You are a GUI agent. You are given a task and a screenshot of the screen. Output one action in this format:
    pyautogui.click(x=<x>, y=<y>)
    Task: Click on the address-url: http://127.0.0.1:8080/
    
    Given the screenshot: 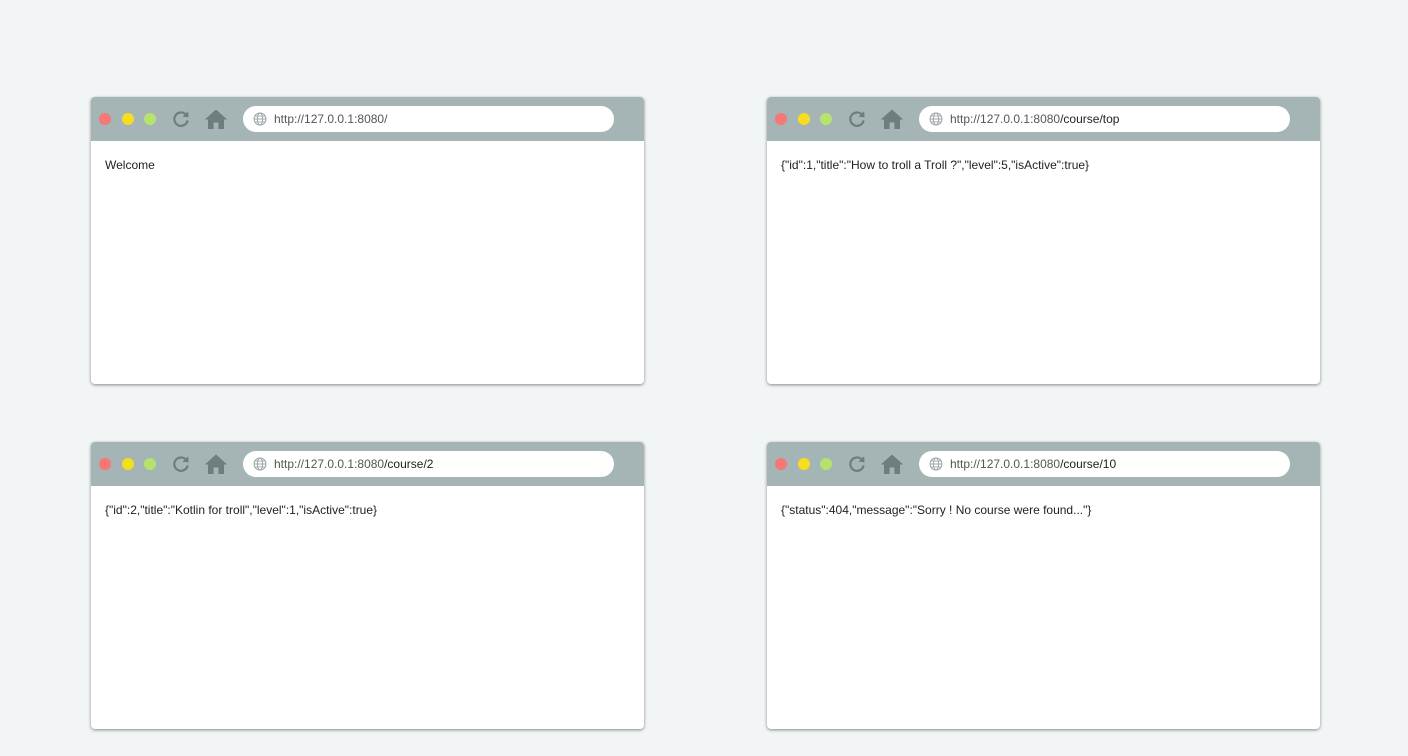 What is the action you would take?
    pyautogui.click(x=330, y=119)
    